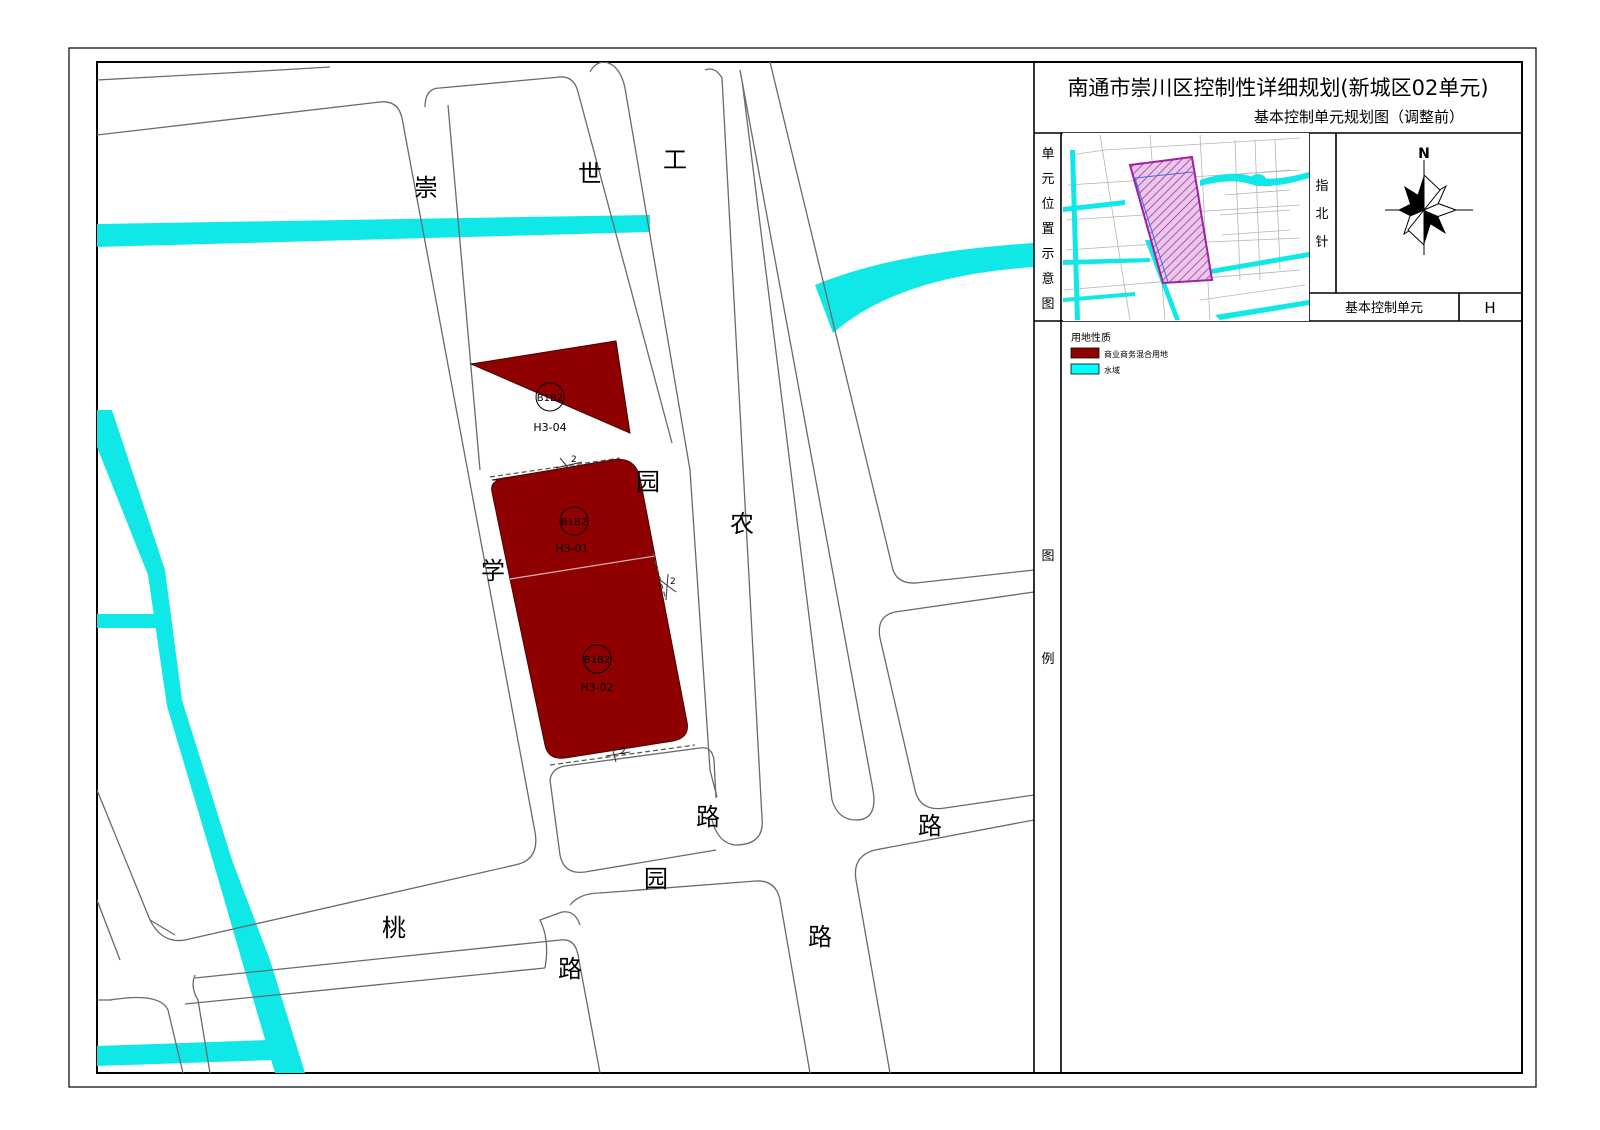  What do you see at coordinates (574, 460) in the screenshot?
I see `opening-label-1: 2` at bounding box center [574, 460].